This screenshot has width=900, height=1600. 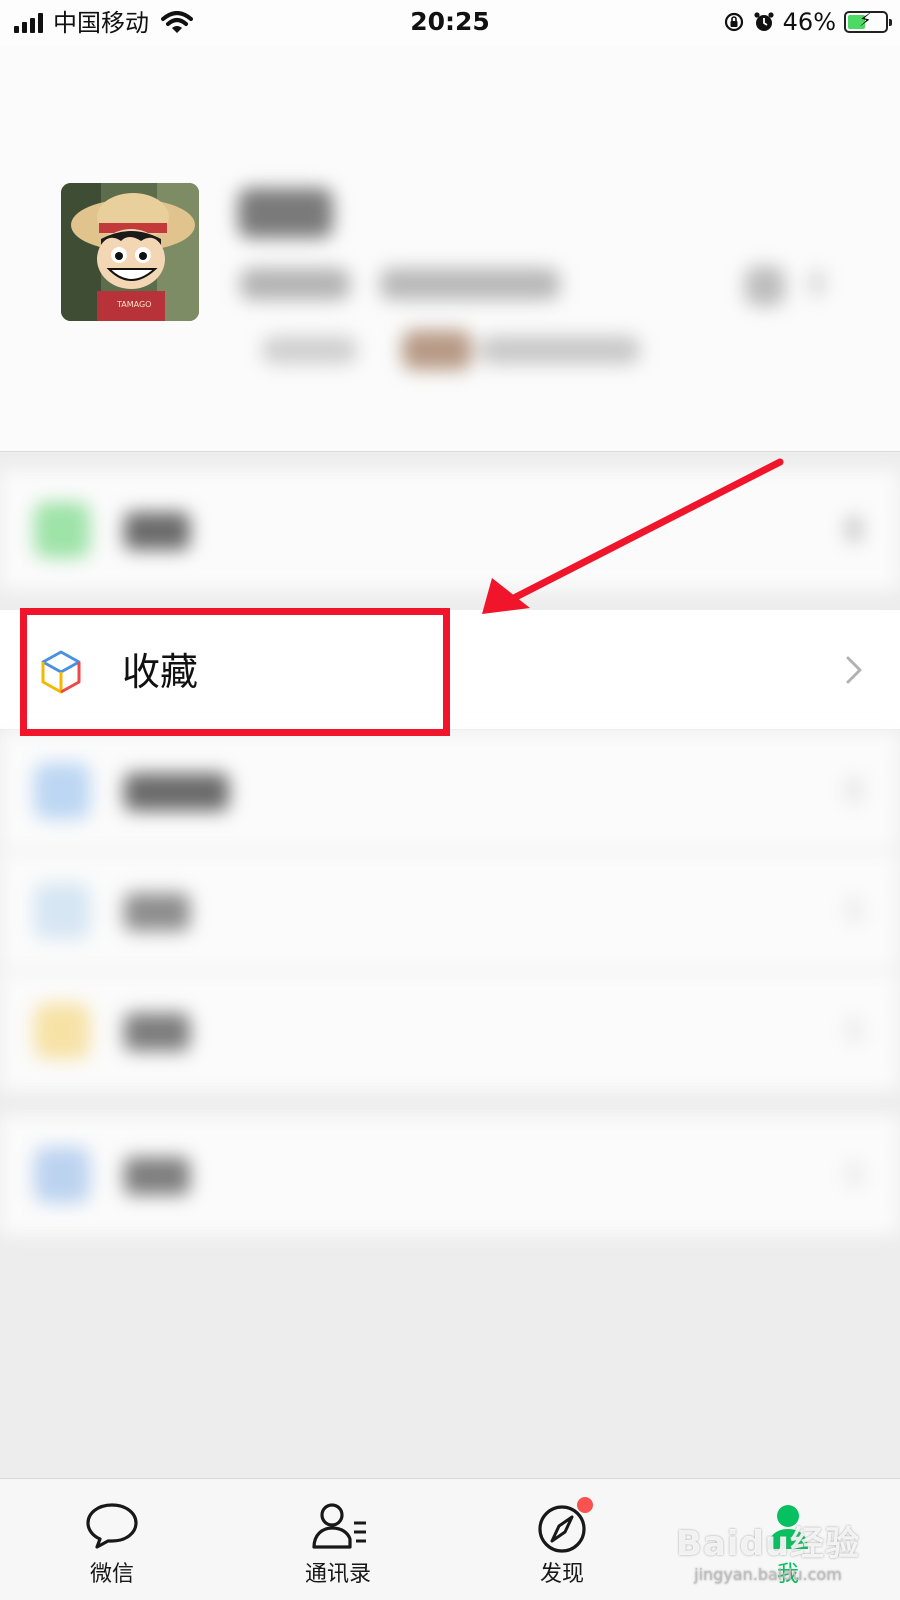 What do you see at coordinates (562, 1539) in the screenshot?
I see `tab-discover: 发现` at bounding box center [562, 1539].